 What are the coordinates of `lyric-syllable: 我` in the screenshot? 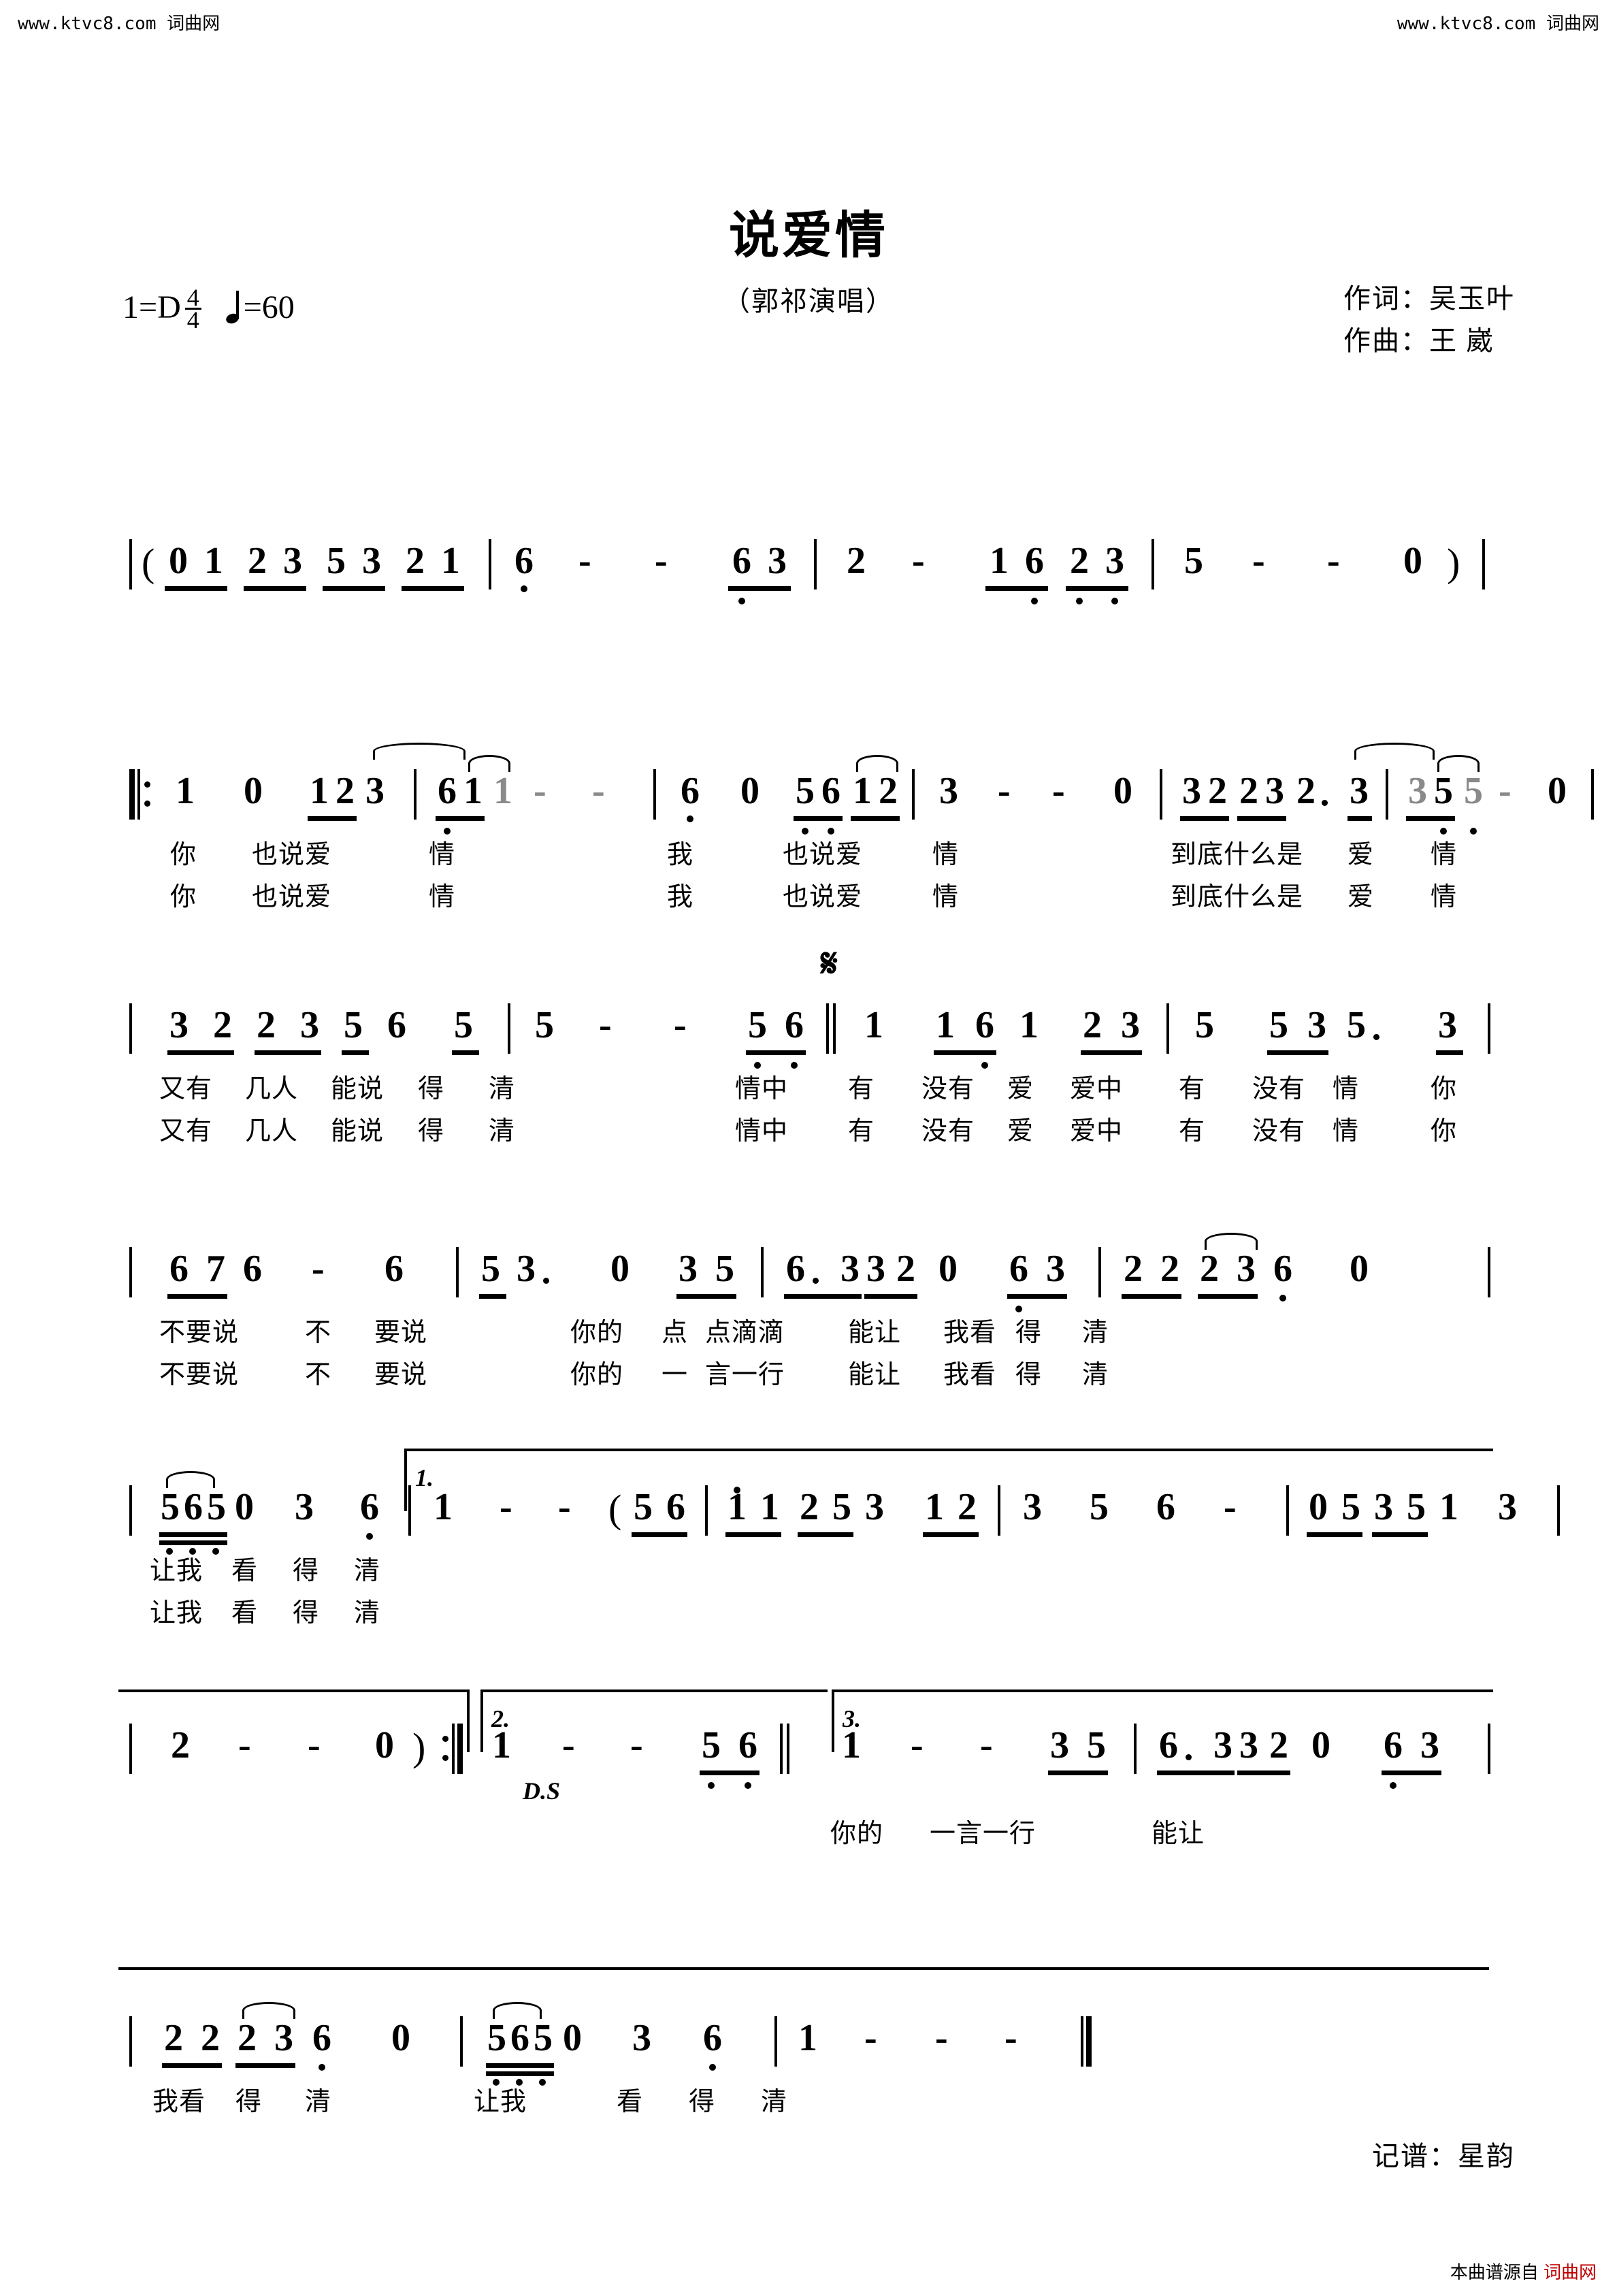 It's located at (680, 897).